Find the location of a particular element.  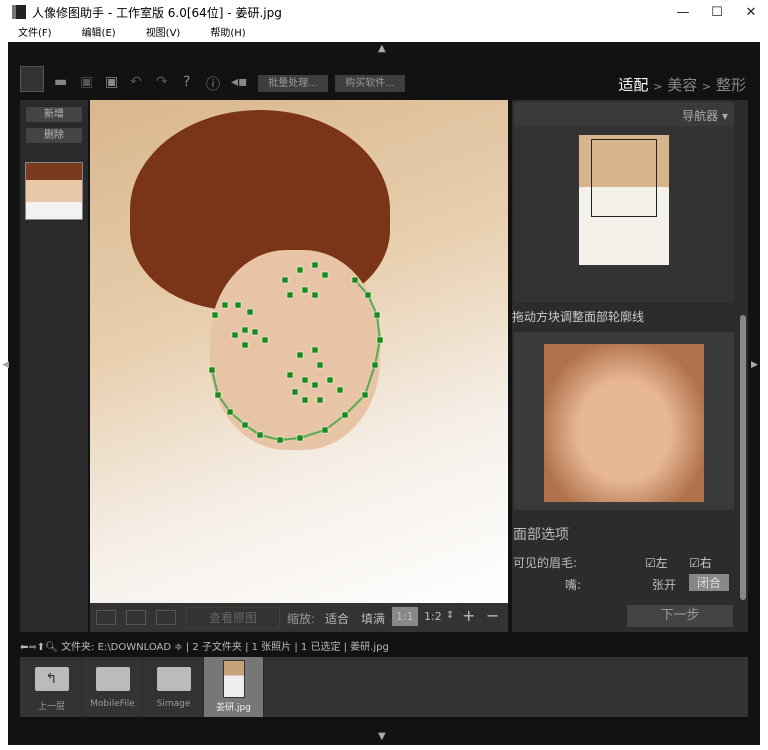

save-icon: ▣ is located at coordinates (86, 82).